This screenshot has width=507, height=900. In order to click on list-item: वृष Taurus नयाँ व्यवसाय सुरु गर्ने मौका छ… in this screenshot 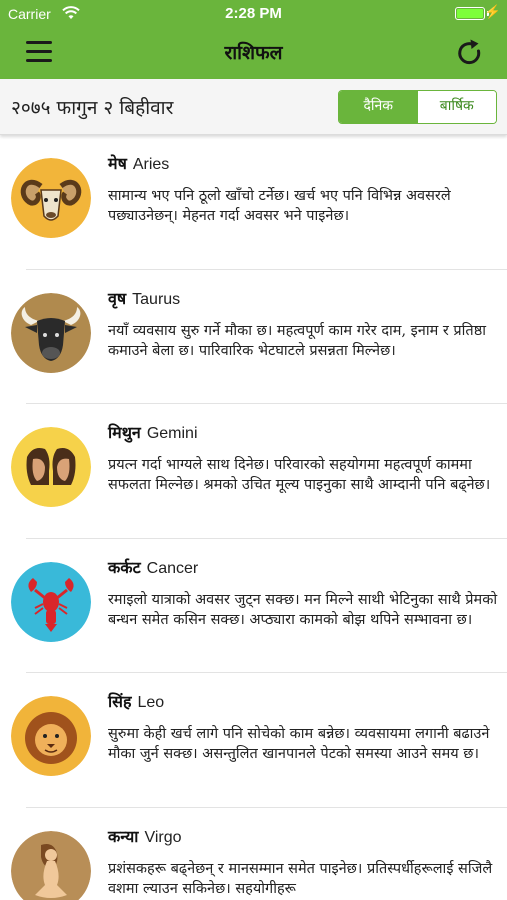, I will do `click(253, 337)`.